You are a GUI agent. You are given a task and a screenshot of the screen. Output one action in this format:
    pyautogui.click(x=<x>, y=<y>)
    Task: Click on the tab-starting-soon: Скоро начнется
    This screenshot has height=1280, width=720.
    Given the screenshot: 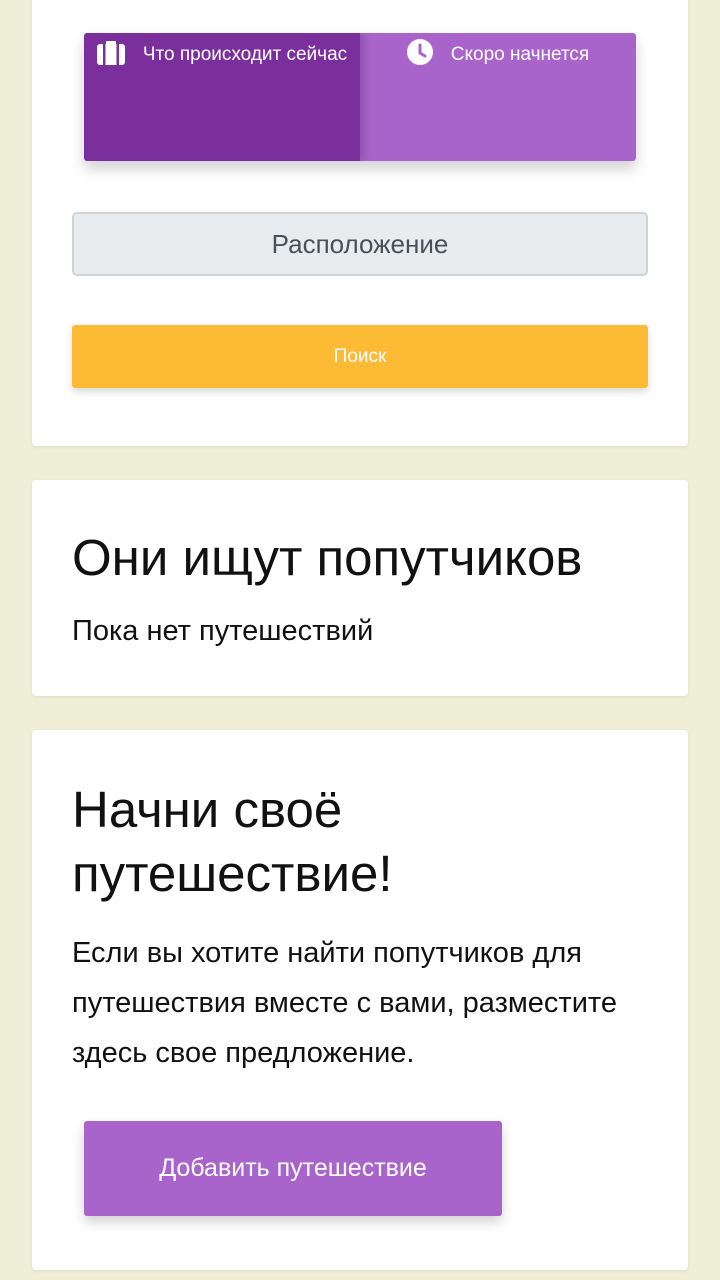 What is the action you would take?
    pyautogui.click(x=498, y=97)
    